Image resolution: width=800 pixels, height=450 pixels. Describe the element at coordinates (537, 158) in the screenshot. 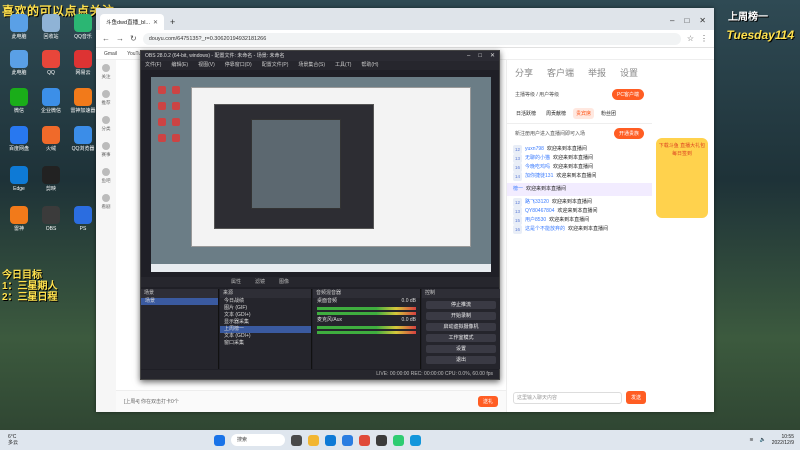

I see `chat-username: 无聊的小猫` at that location.